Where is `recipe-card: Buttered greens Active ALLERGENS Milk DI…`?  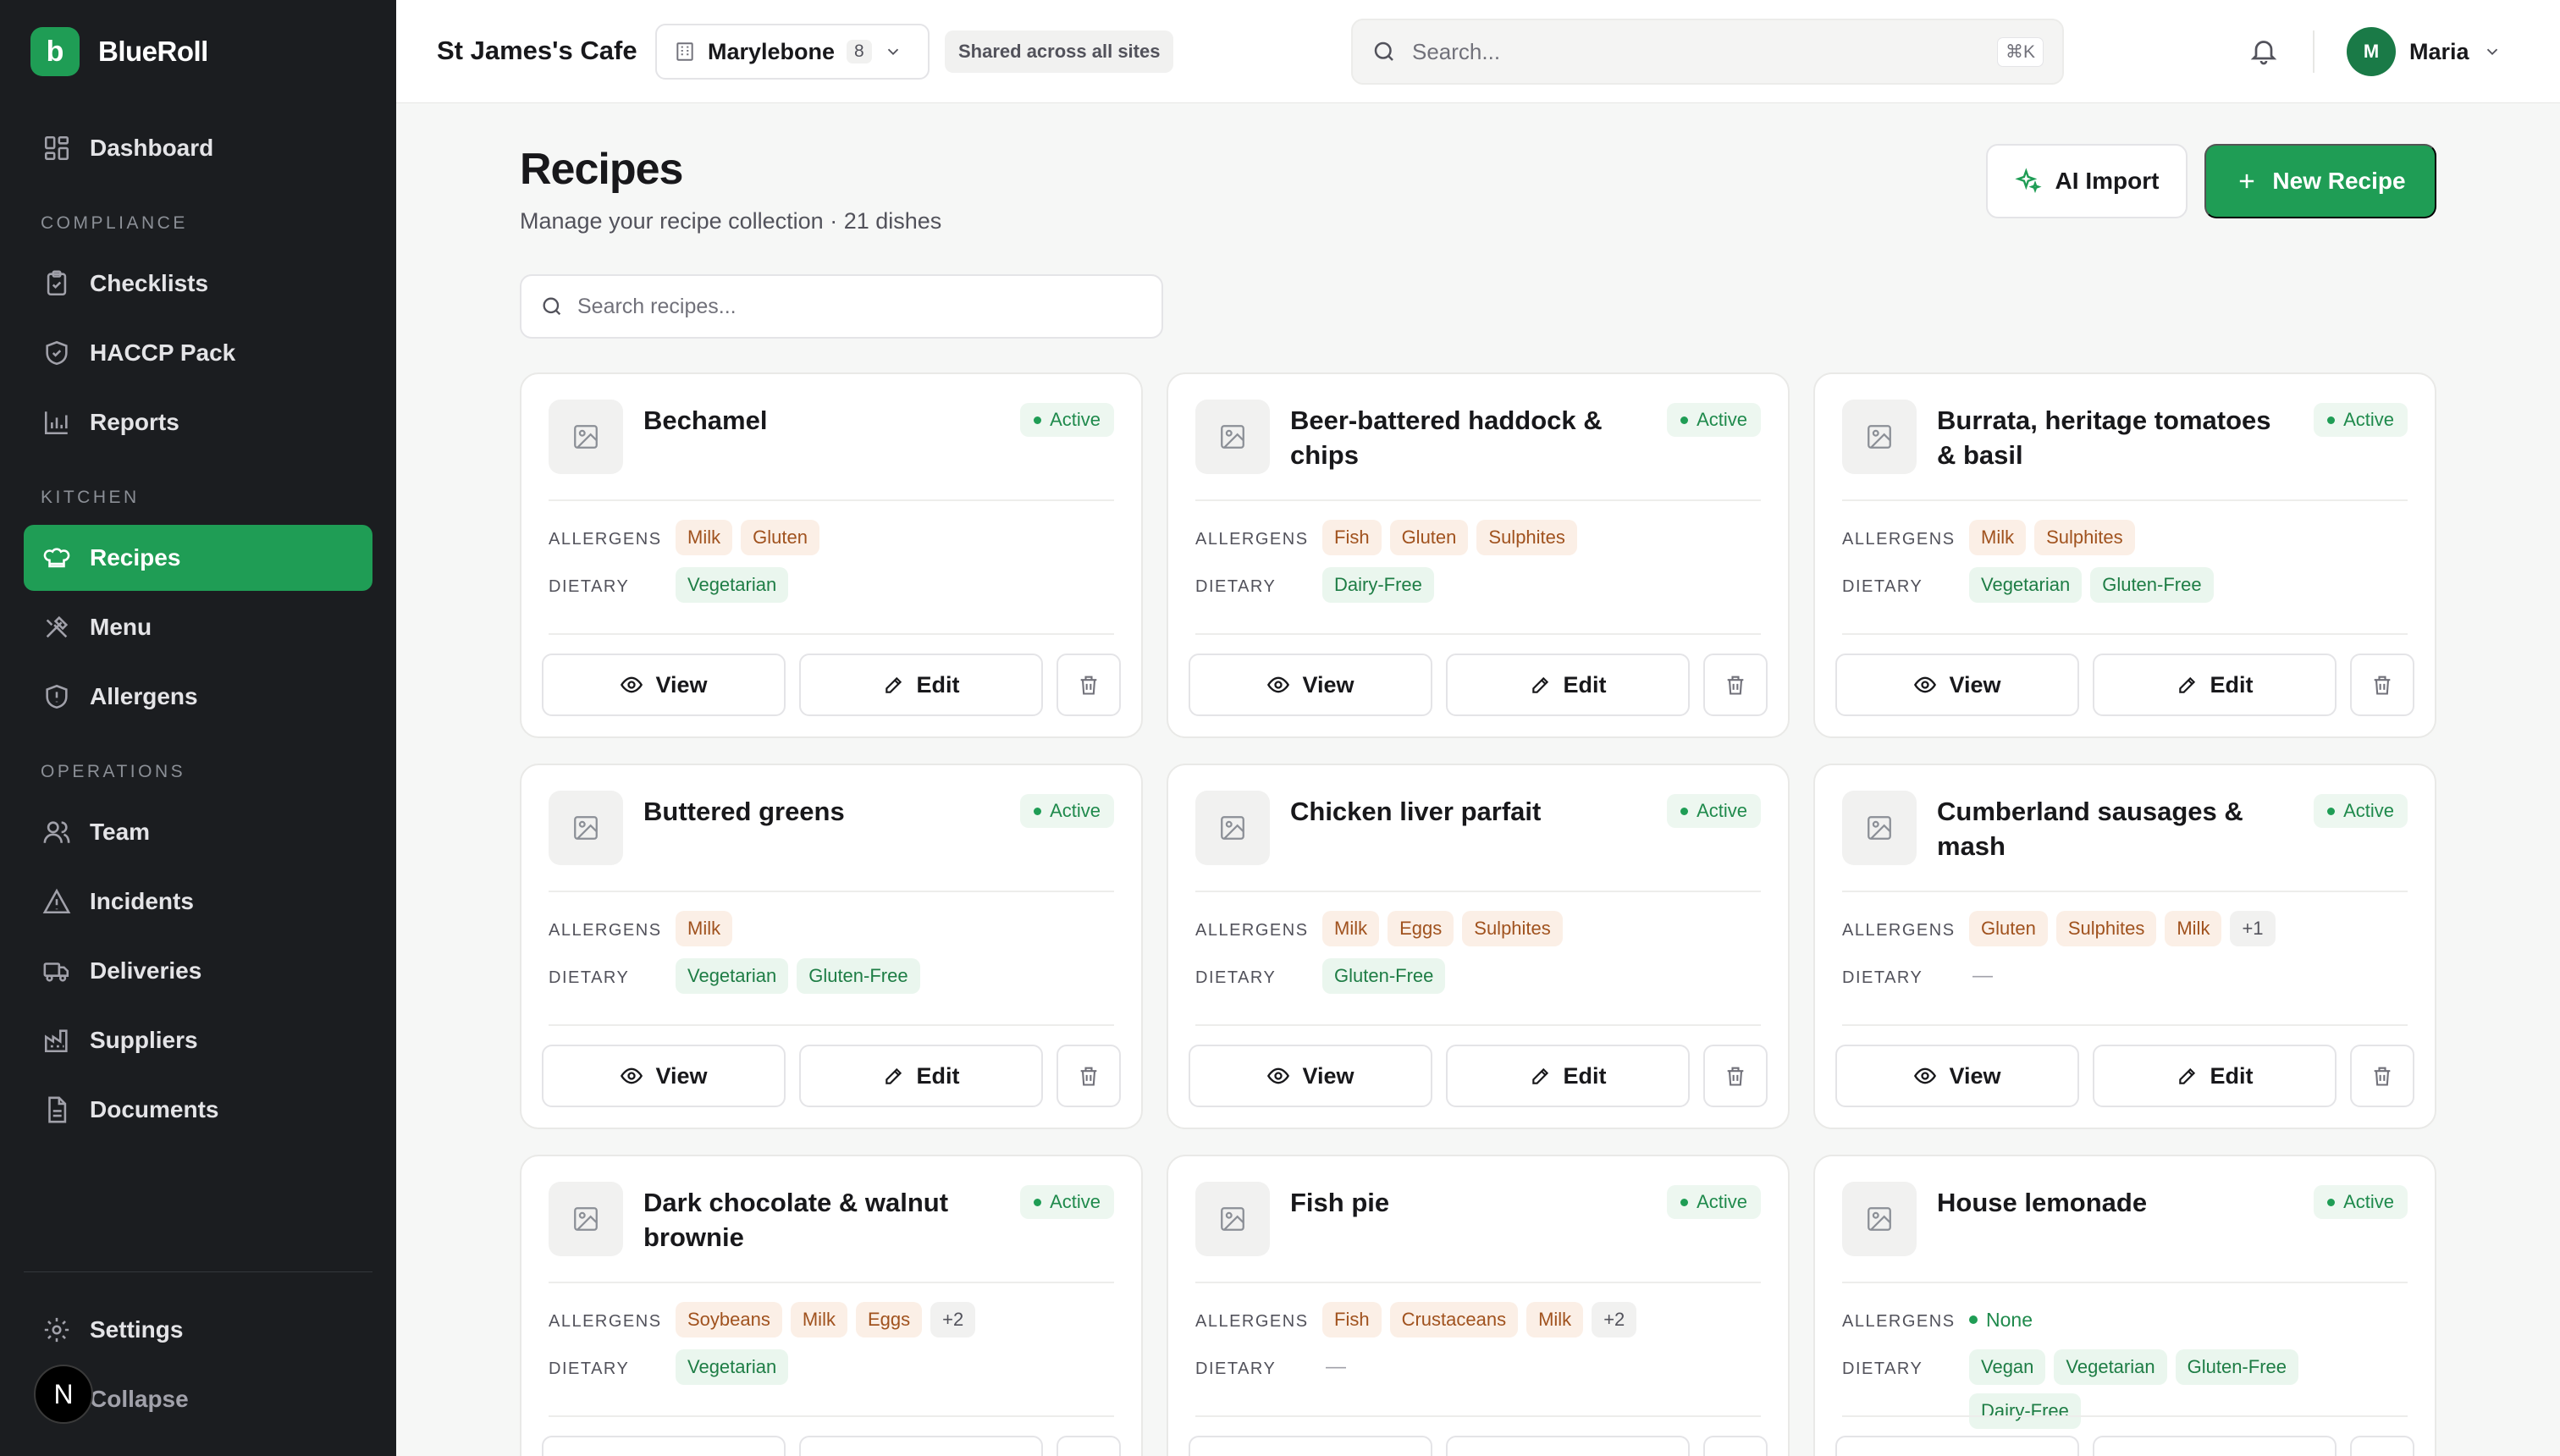
recipe-card: Buttered greens Active ALLERGENS Milk DI… is located at coordinates (831, 947).